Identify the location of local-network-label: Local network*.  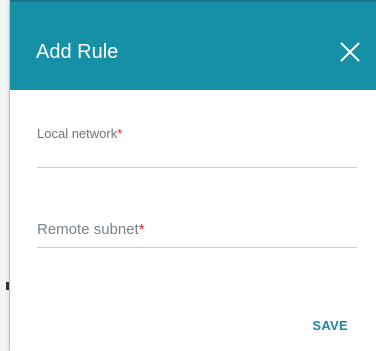
(197, 134).